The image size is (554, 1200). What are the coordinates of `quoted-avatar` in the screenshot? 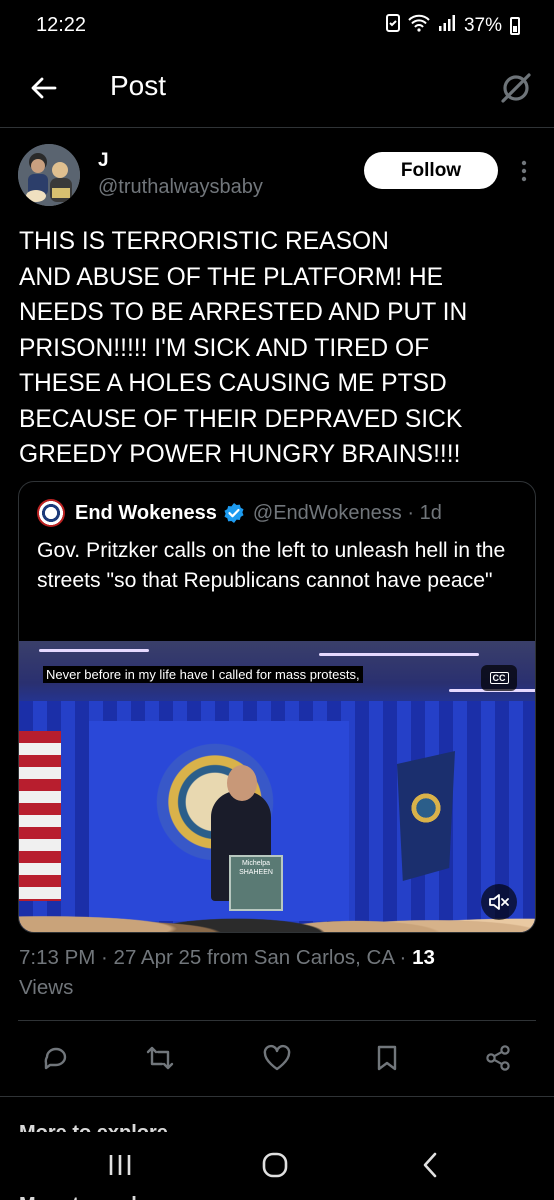 It's located at (51, 513).